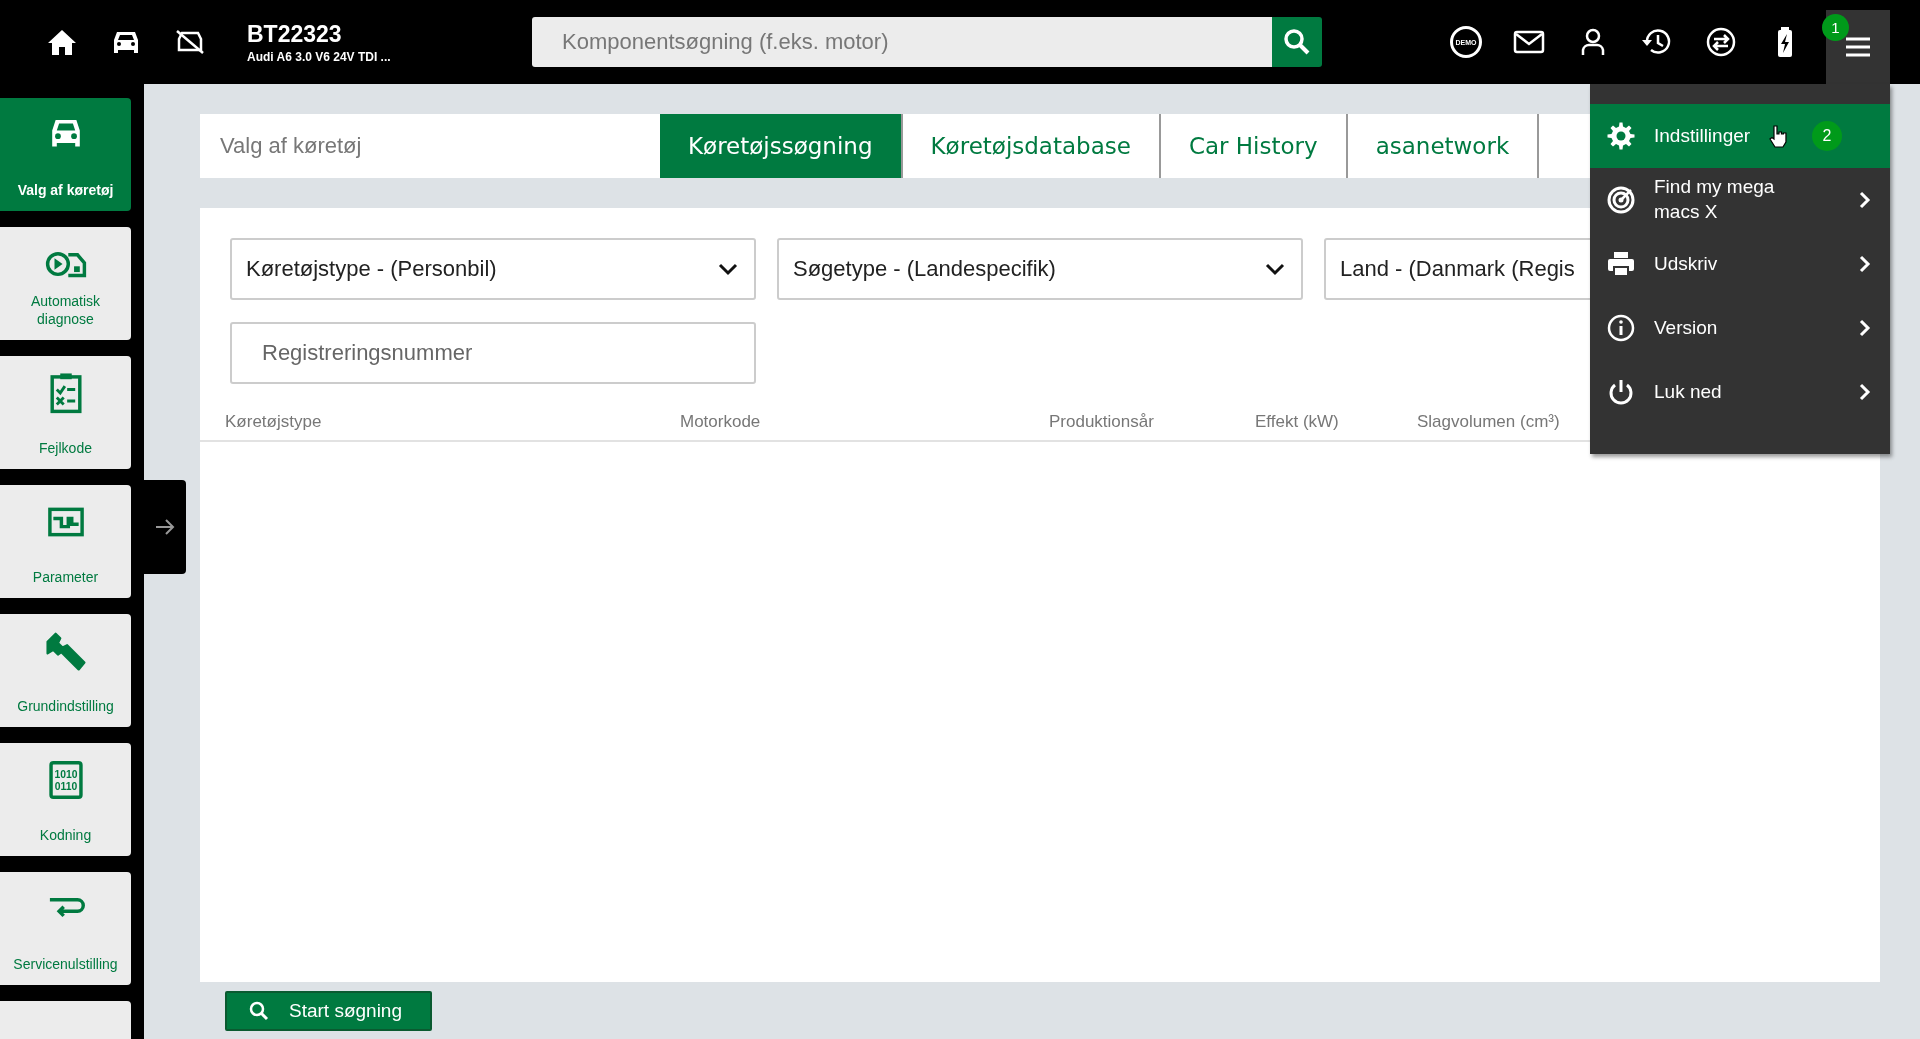 The image size is (1920, 1039). I want to click on dropdown: Køretøjstype - (Personbil), so click(493, 269).